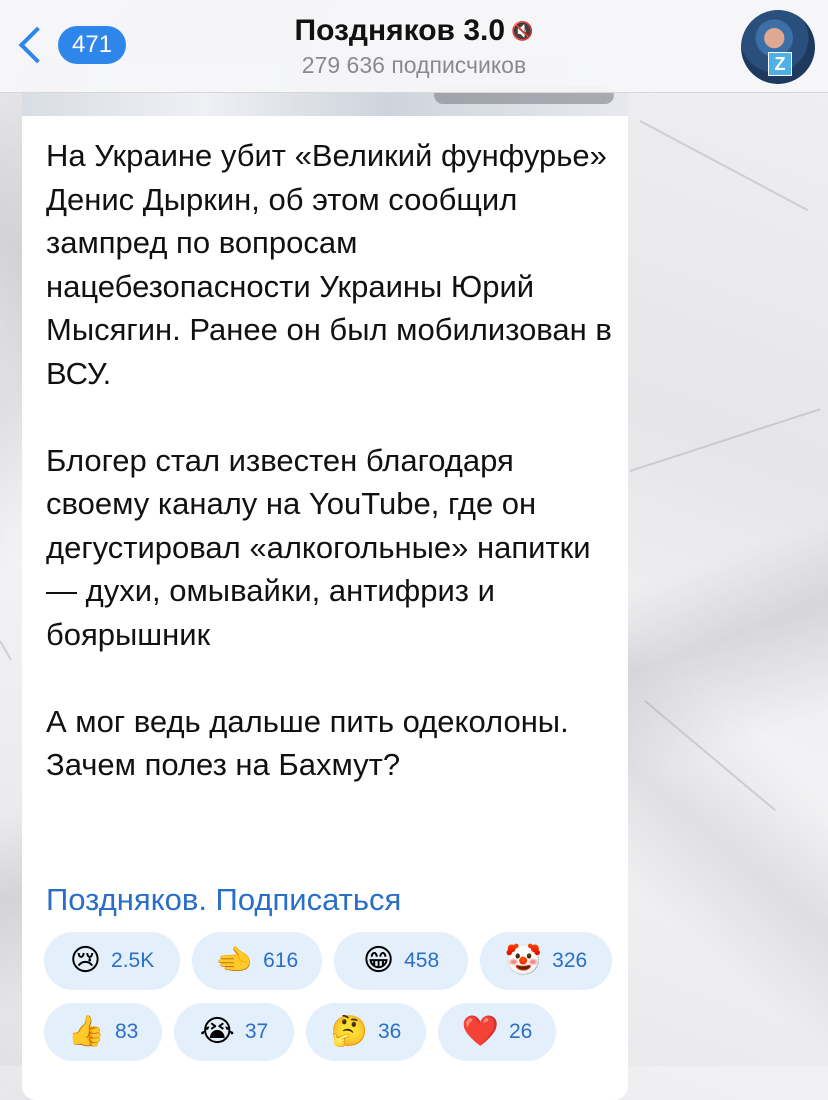 The image size is (828, 1100). Describe the element at coordinates (37, 45) in the screenshot. I see `chevron-left-icon` at that location.